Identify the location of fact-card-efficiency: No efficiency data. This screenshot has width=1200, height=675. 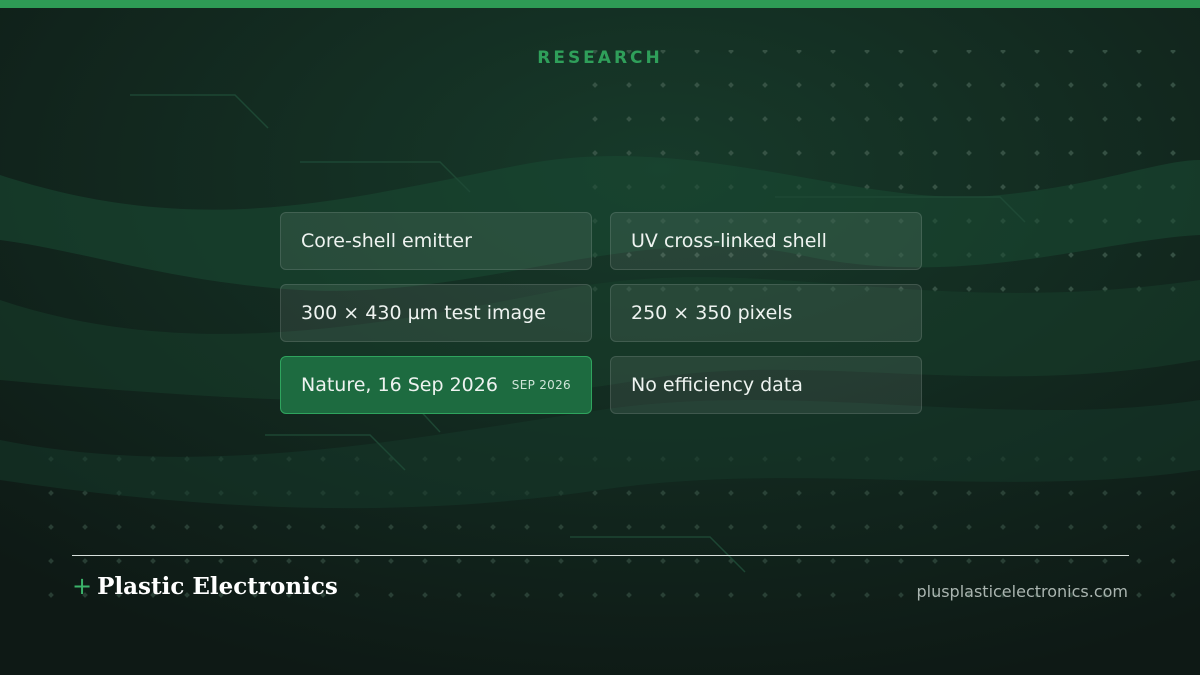
(766, 385).